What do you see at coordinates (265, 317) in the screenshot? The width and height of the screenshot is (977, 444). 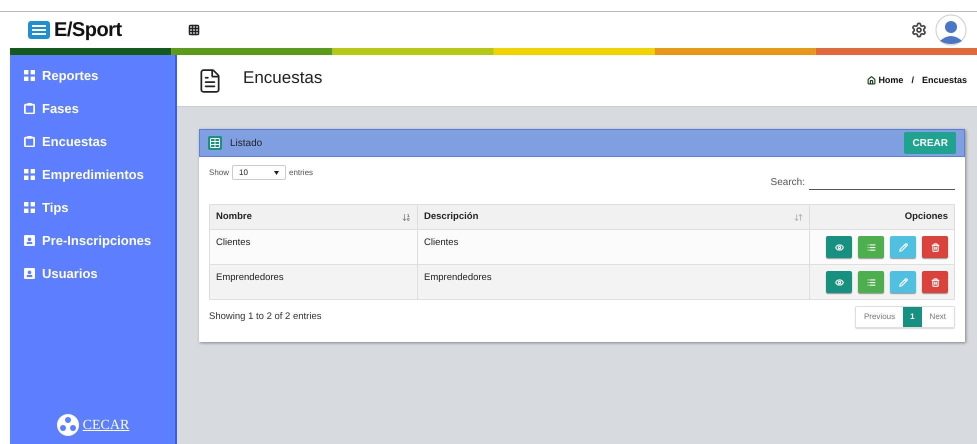 I see `table-info: Showing 1 to 2 of 2 entries` at bounding box center [265, 317].